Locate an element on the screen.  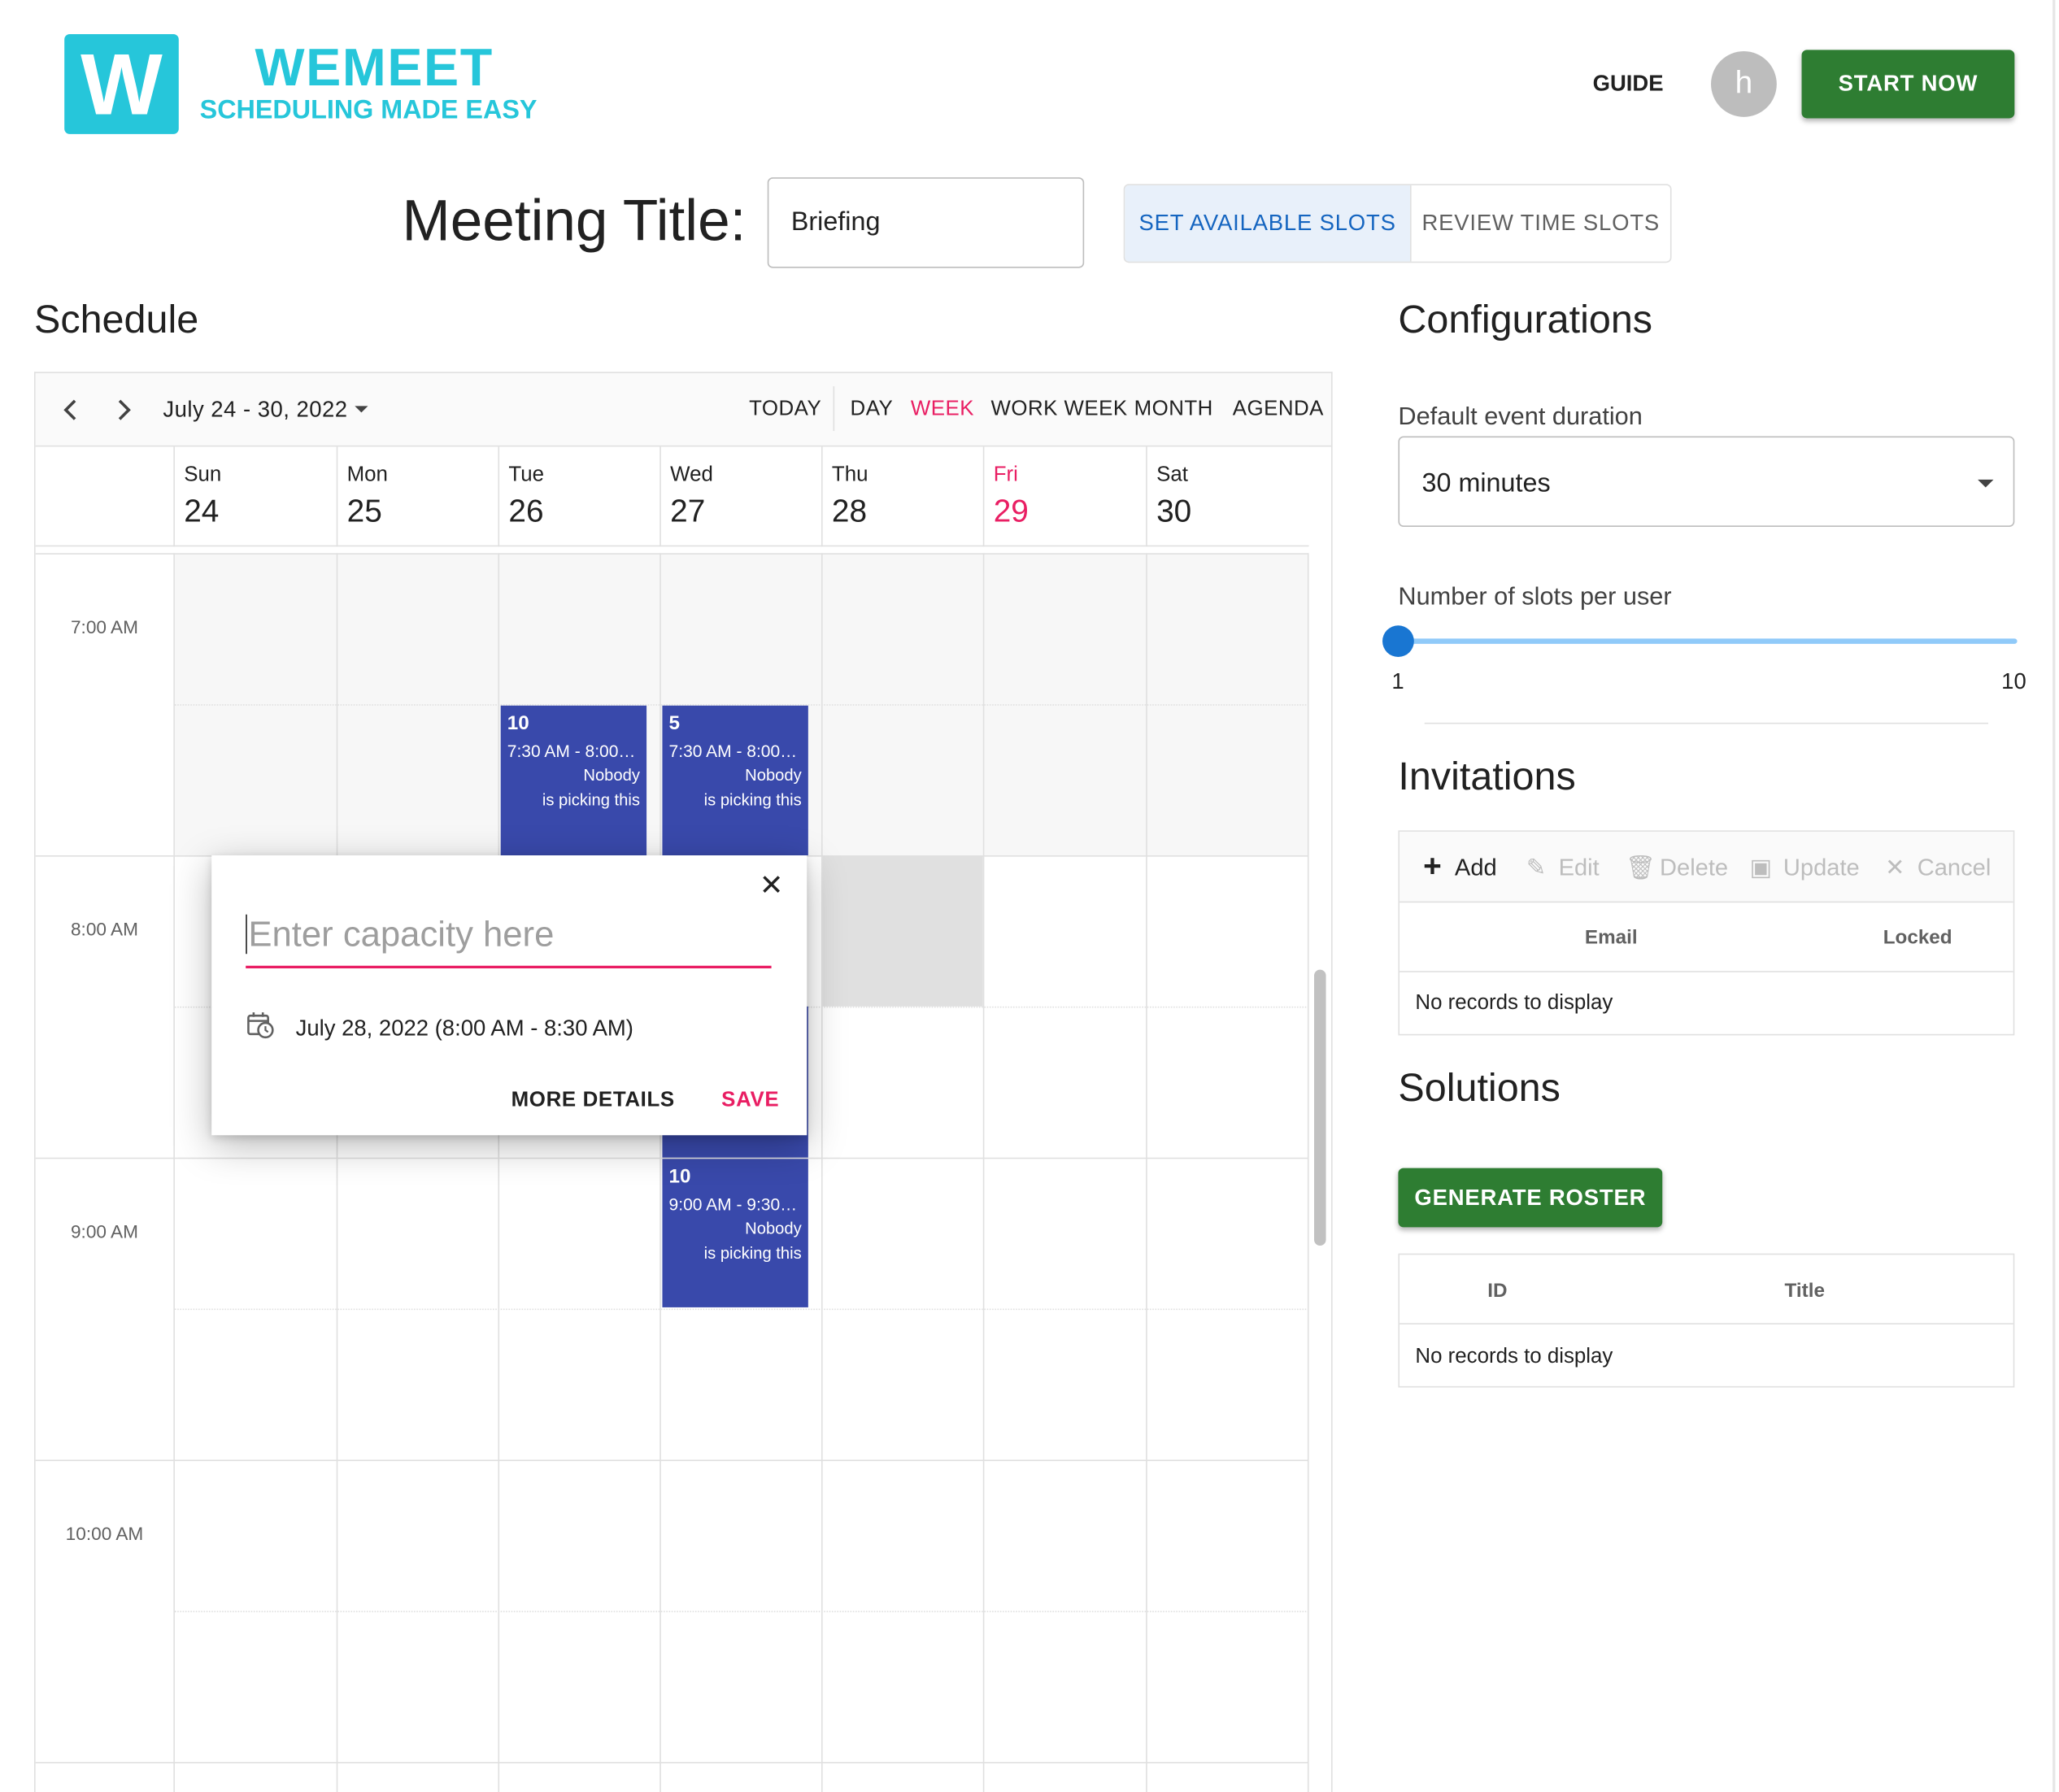
chevron-left-icon is located at coordinates (71, 409).